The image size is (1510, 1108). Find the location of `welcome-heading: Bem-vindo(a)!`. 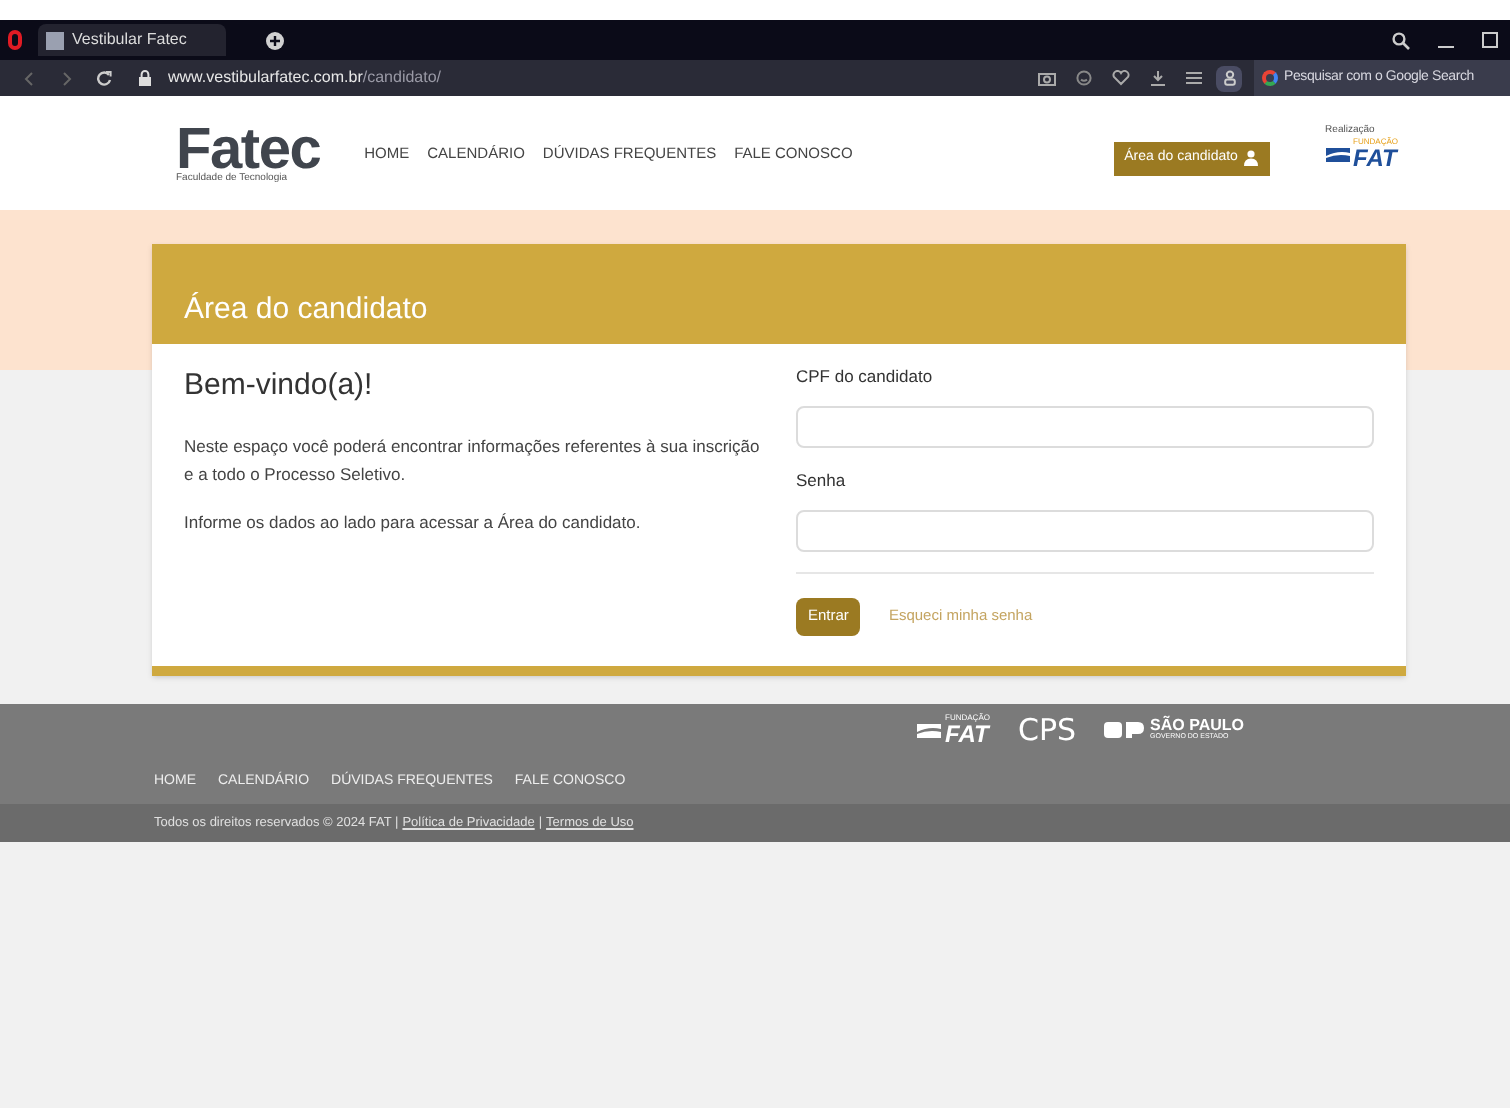

welcome-heading: Bem-vindo(a)! is located at coordinates (279, 386).